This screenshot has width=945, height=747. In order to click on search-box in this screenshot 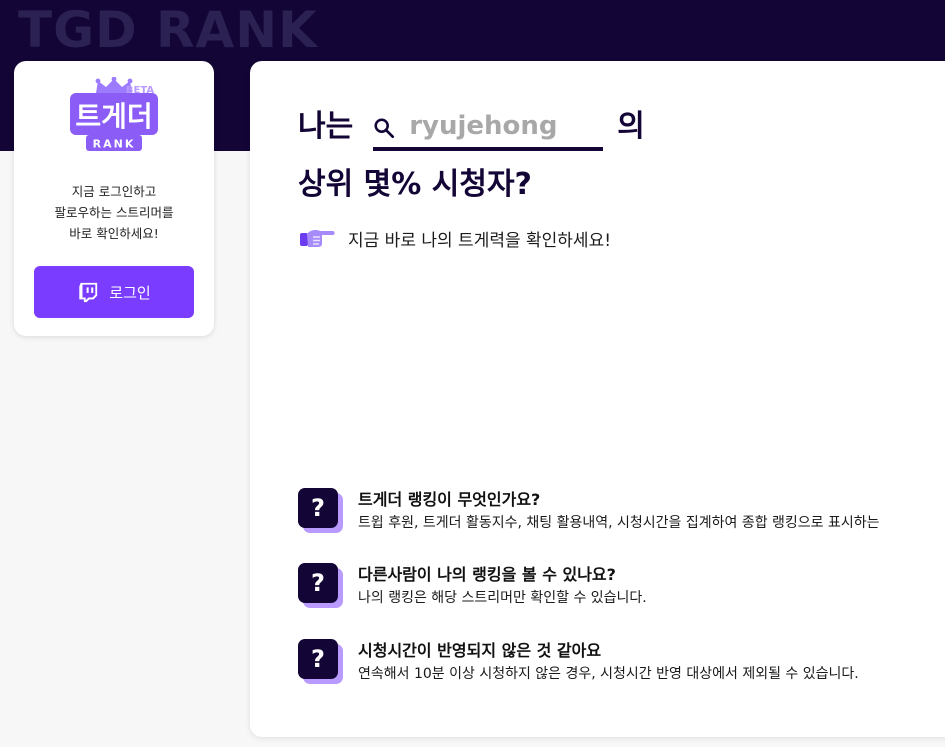, I will do `click(488, 127)`.